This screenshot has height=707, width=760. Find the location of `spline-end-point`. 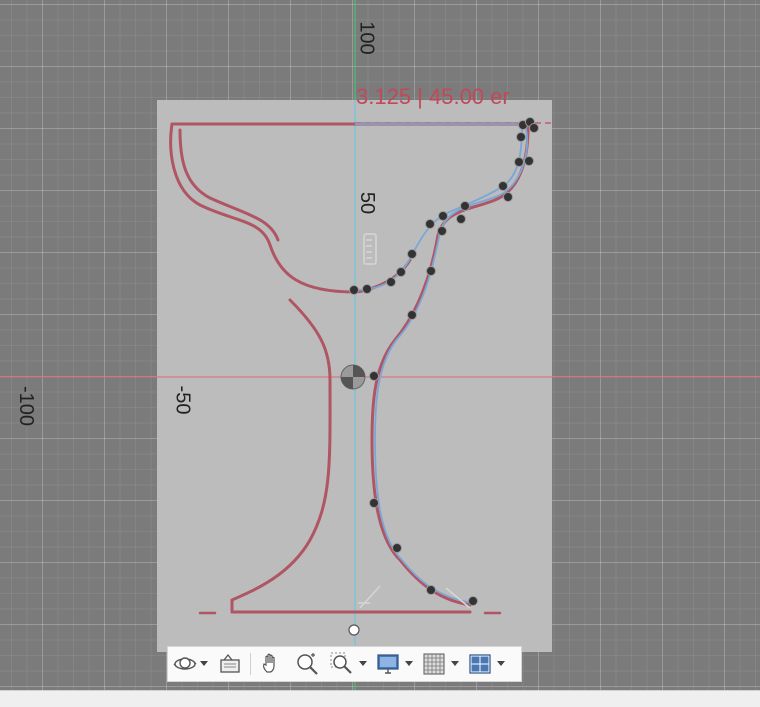

spline-end-point is located at coordinates (354, 630).